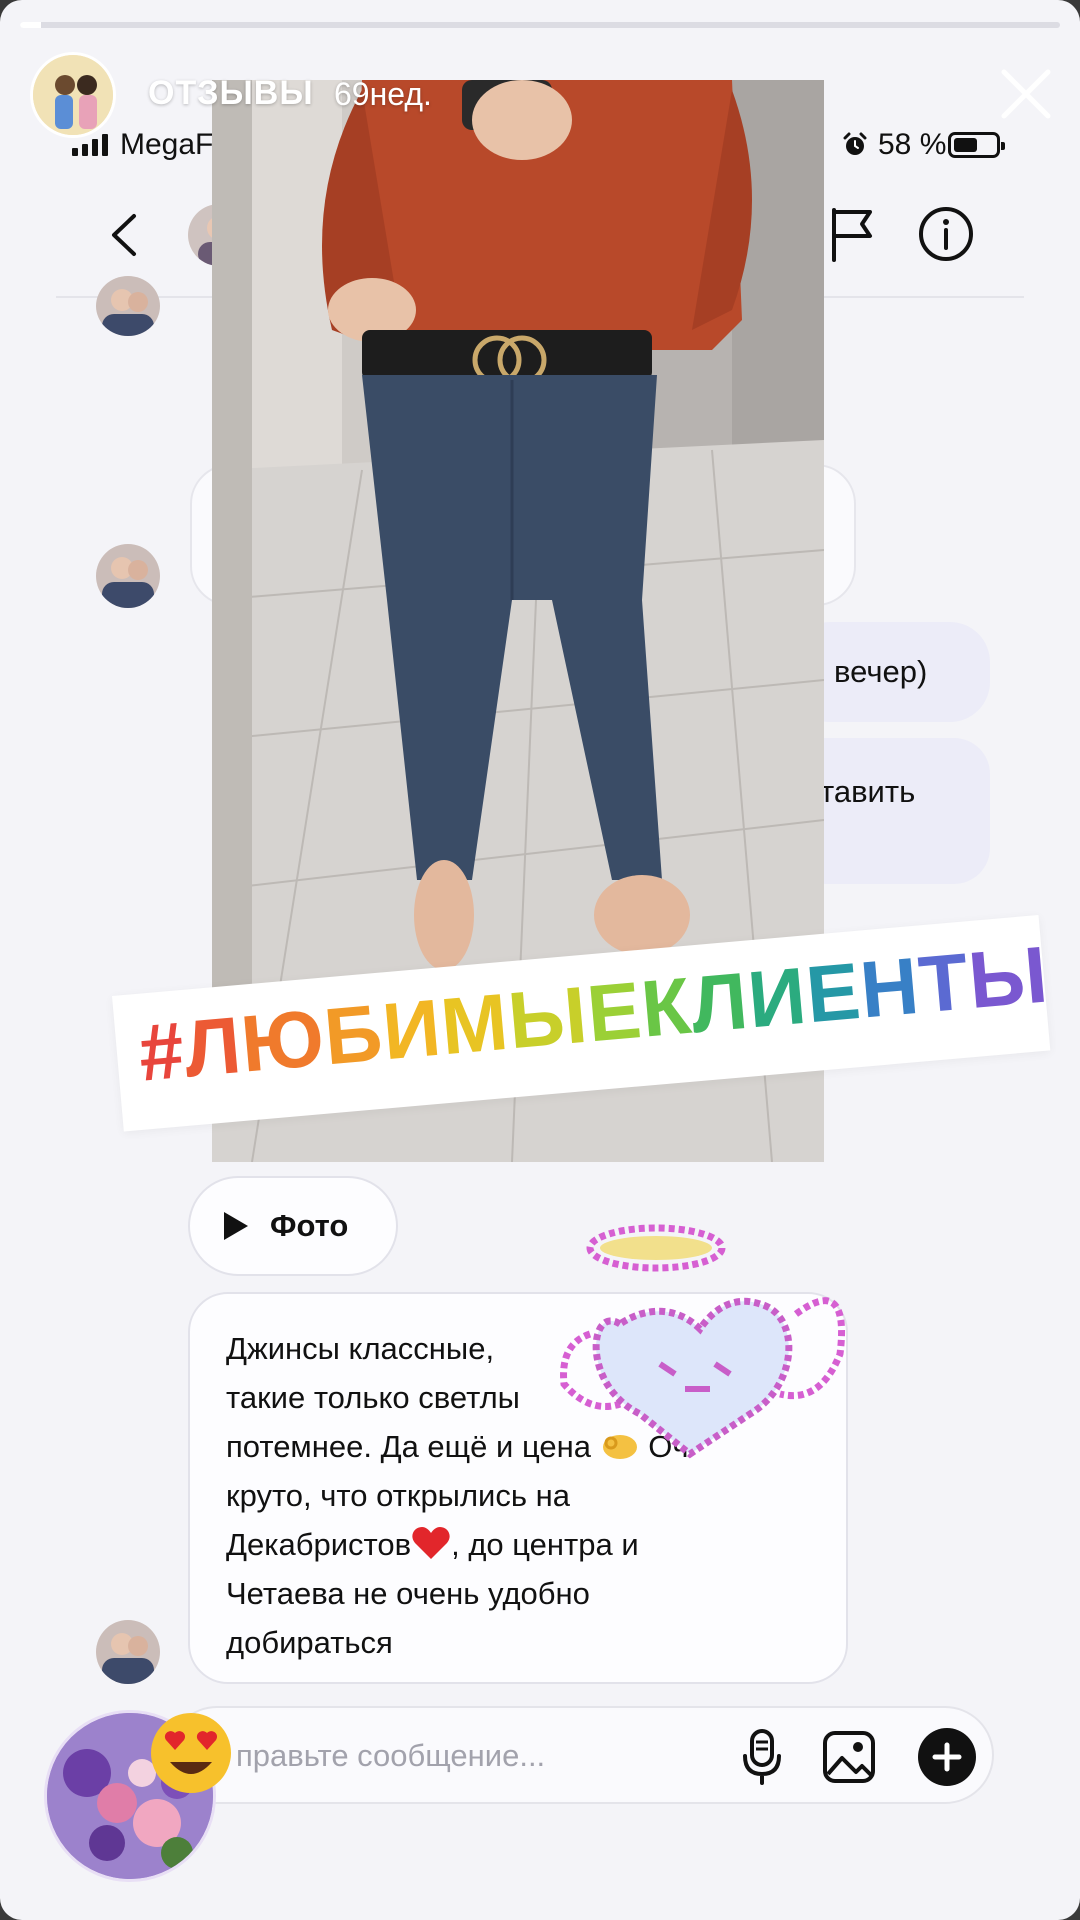 The width and height of the screenshot is (1080, 1920). Describe the element at coordinates (309, 1225) in the screenshot. I see `photo-label: Фото` at that location.